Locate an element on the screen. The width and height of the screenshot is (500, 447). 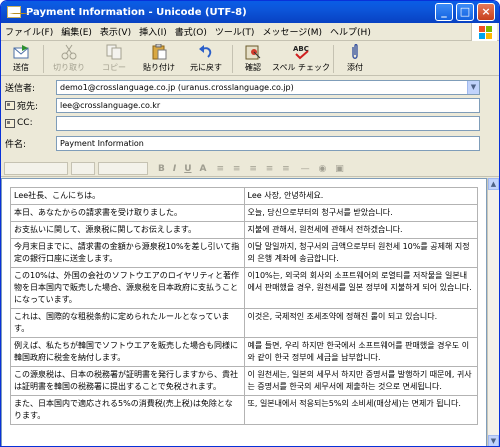
attach-button: 添付 is located at coordinates (355, 58).